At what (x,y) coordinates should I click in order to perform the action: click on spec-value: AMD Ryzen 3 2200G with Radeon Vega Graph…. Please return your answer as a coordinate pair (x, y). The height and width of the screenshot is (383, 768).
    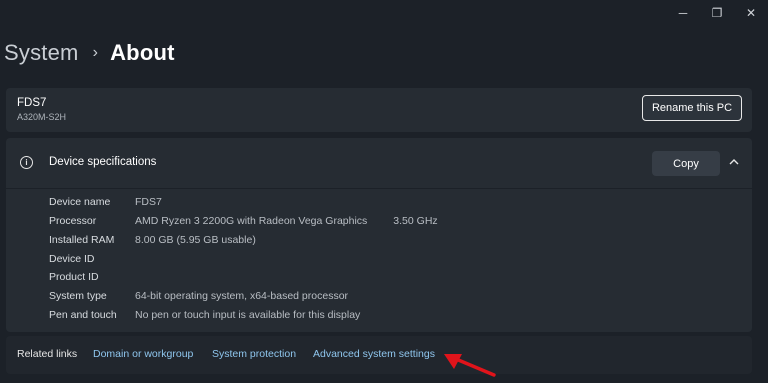
    Looking at the image, I should click on (251, 221).